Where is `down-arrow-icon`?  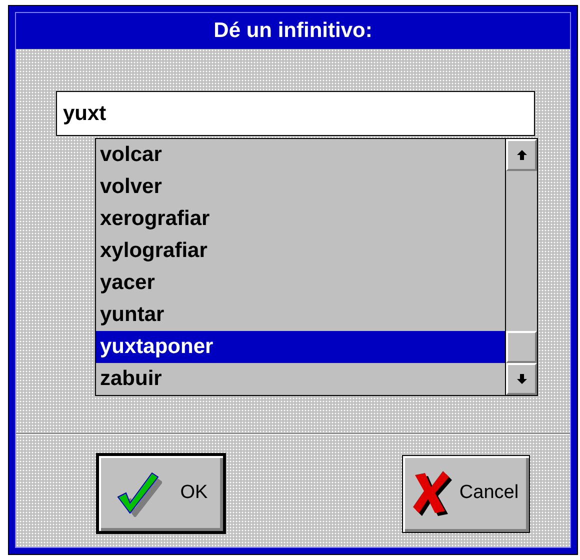
down-arrow-icon is located at coordinates (522, 379).